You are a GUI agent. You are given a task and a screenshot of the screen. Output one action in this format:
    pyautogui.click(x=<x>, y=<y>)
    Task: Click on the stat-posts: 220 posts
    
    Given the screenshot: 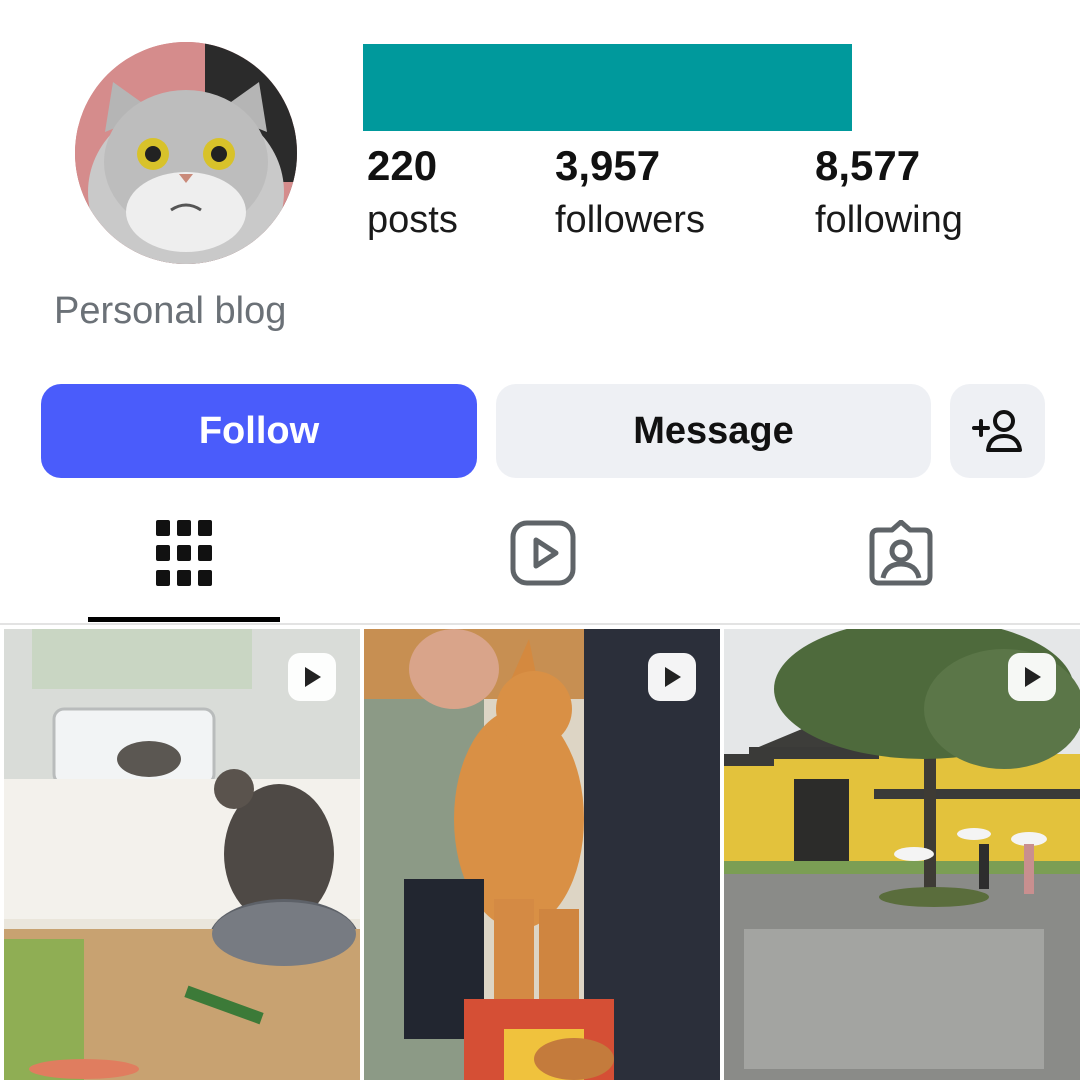 What is the action you would take?
    pyautogui.click(x=412, y=193)
    